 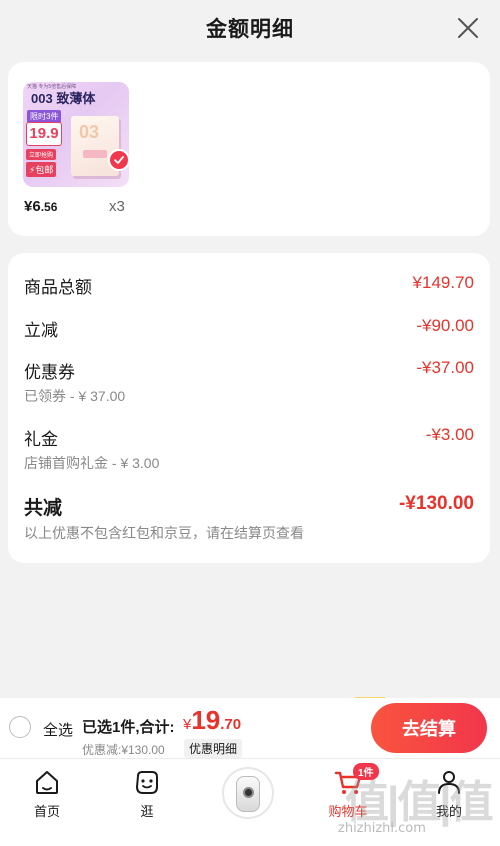 I want to click on coupon-sub: 已领券 - ¥ 37.00, so click(x=75, y=396).